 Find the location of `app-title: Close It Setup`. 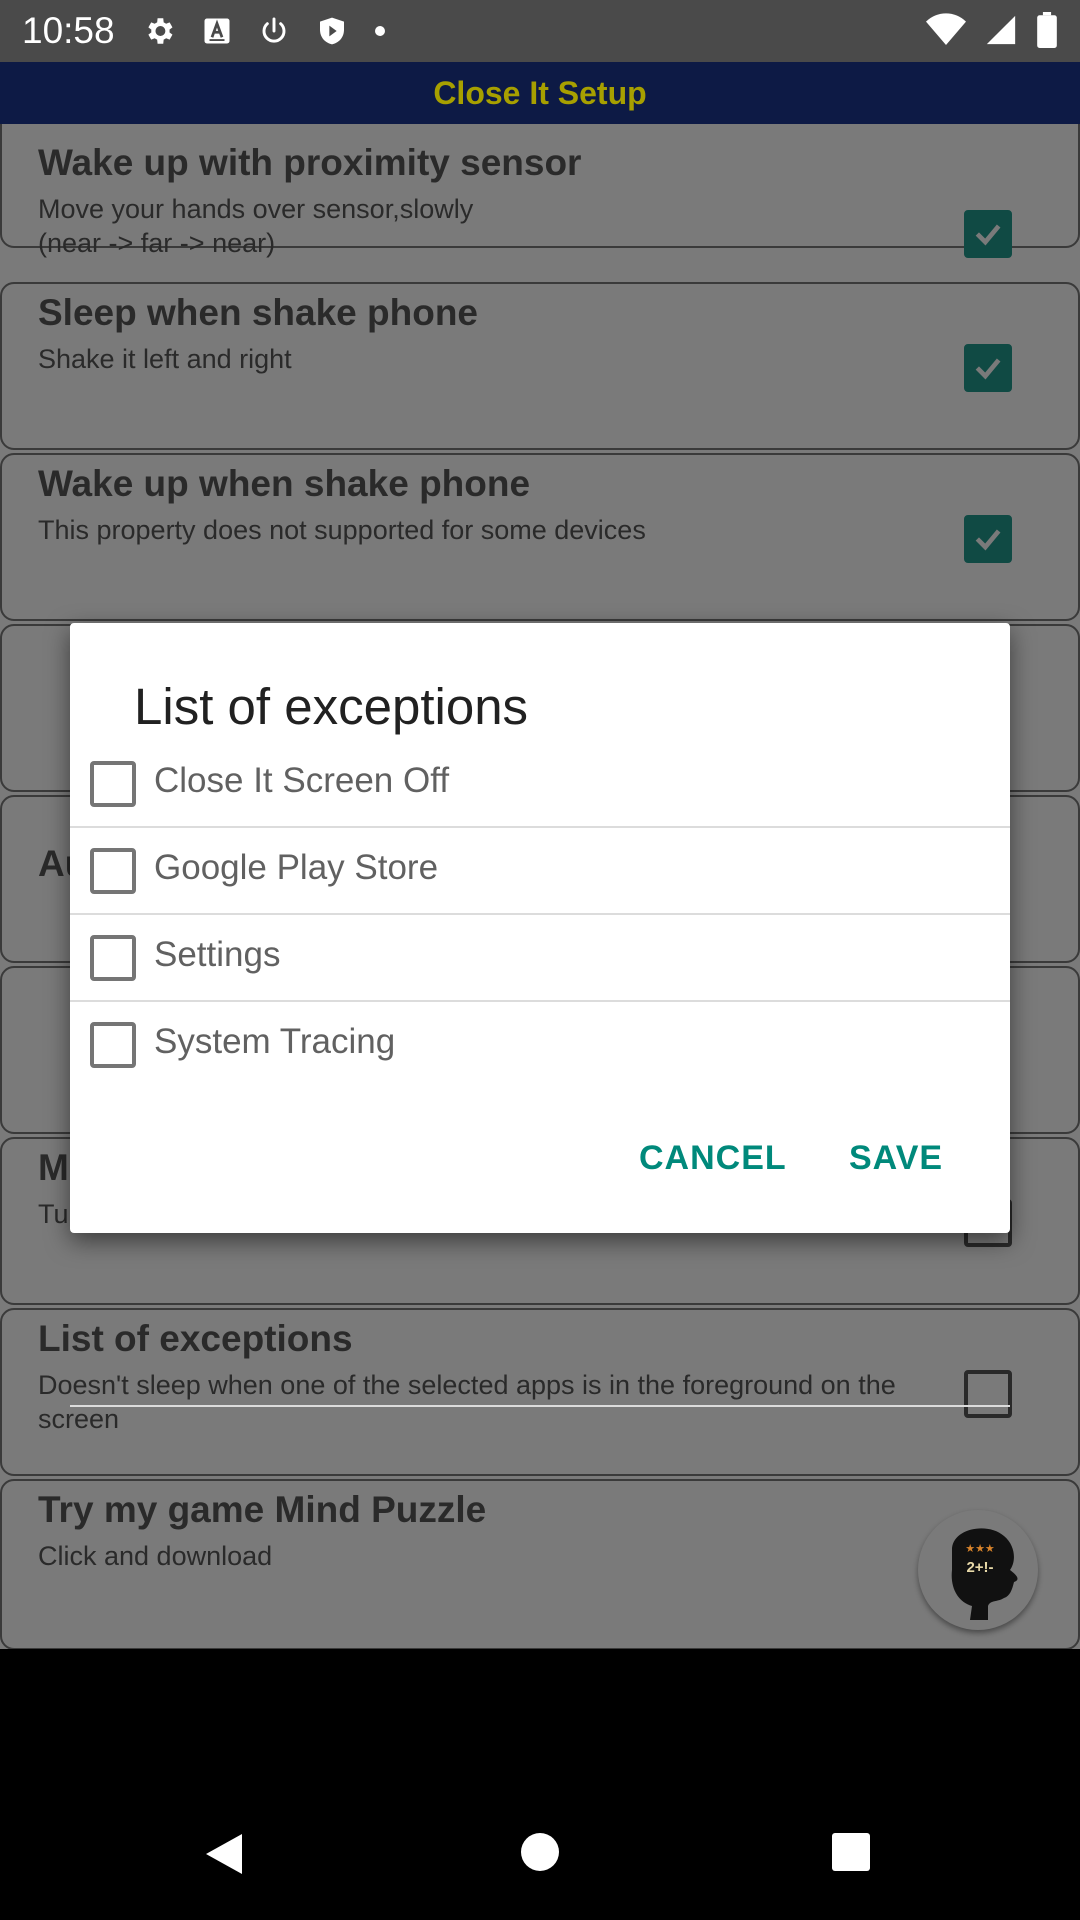

app-title: Close It Setup is located at coordinates (540, 92).